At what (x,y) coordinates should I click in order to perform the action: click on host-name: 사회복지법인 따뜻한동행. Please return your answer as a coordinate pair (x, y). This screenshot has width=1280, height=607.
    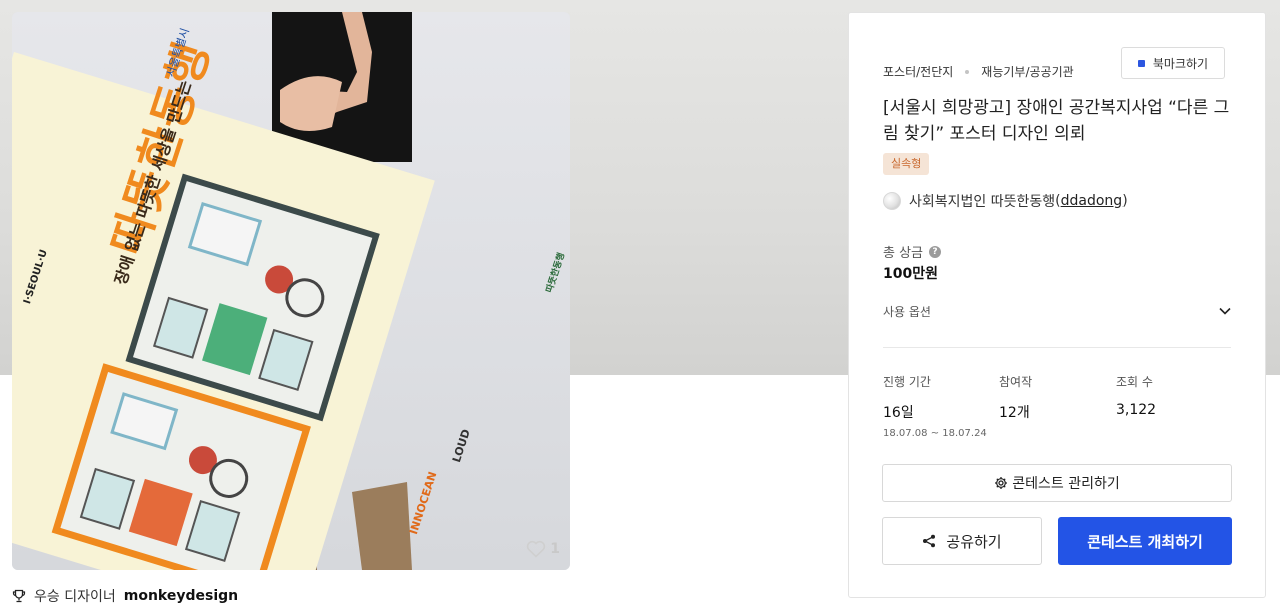
    Looking at the image, I should click on (982, 202).